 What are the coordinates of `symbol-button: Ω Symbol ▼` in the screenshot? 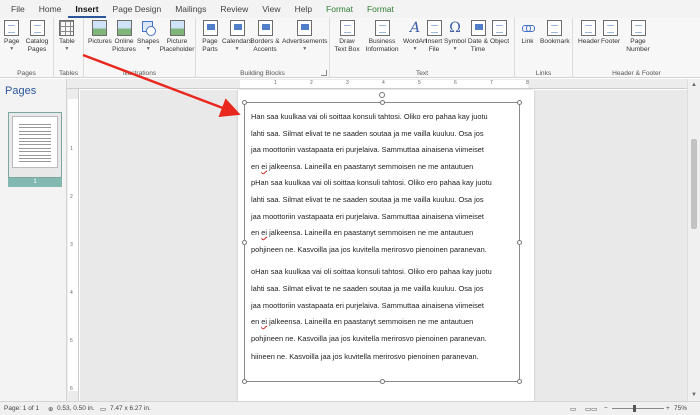 It's located at (455, 36).